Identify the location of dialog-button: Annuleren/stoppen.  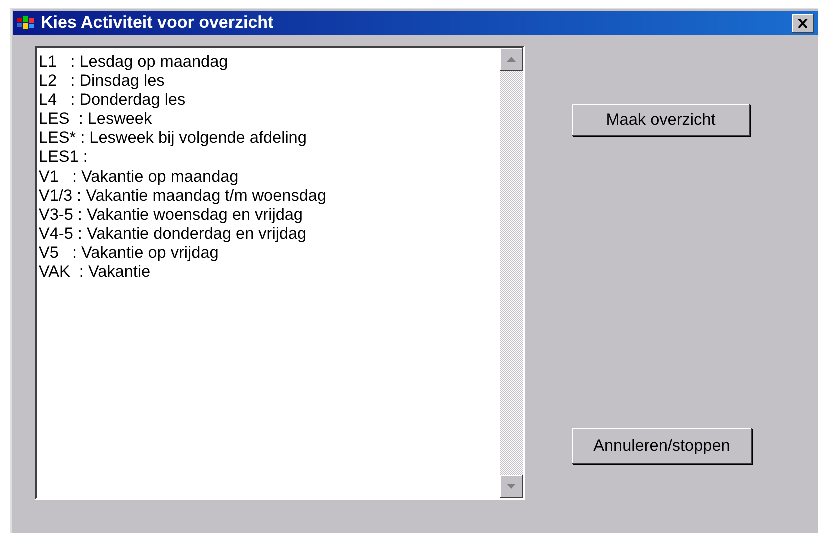
(662, 446).